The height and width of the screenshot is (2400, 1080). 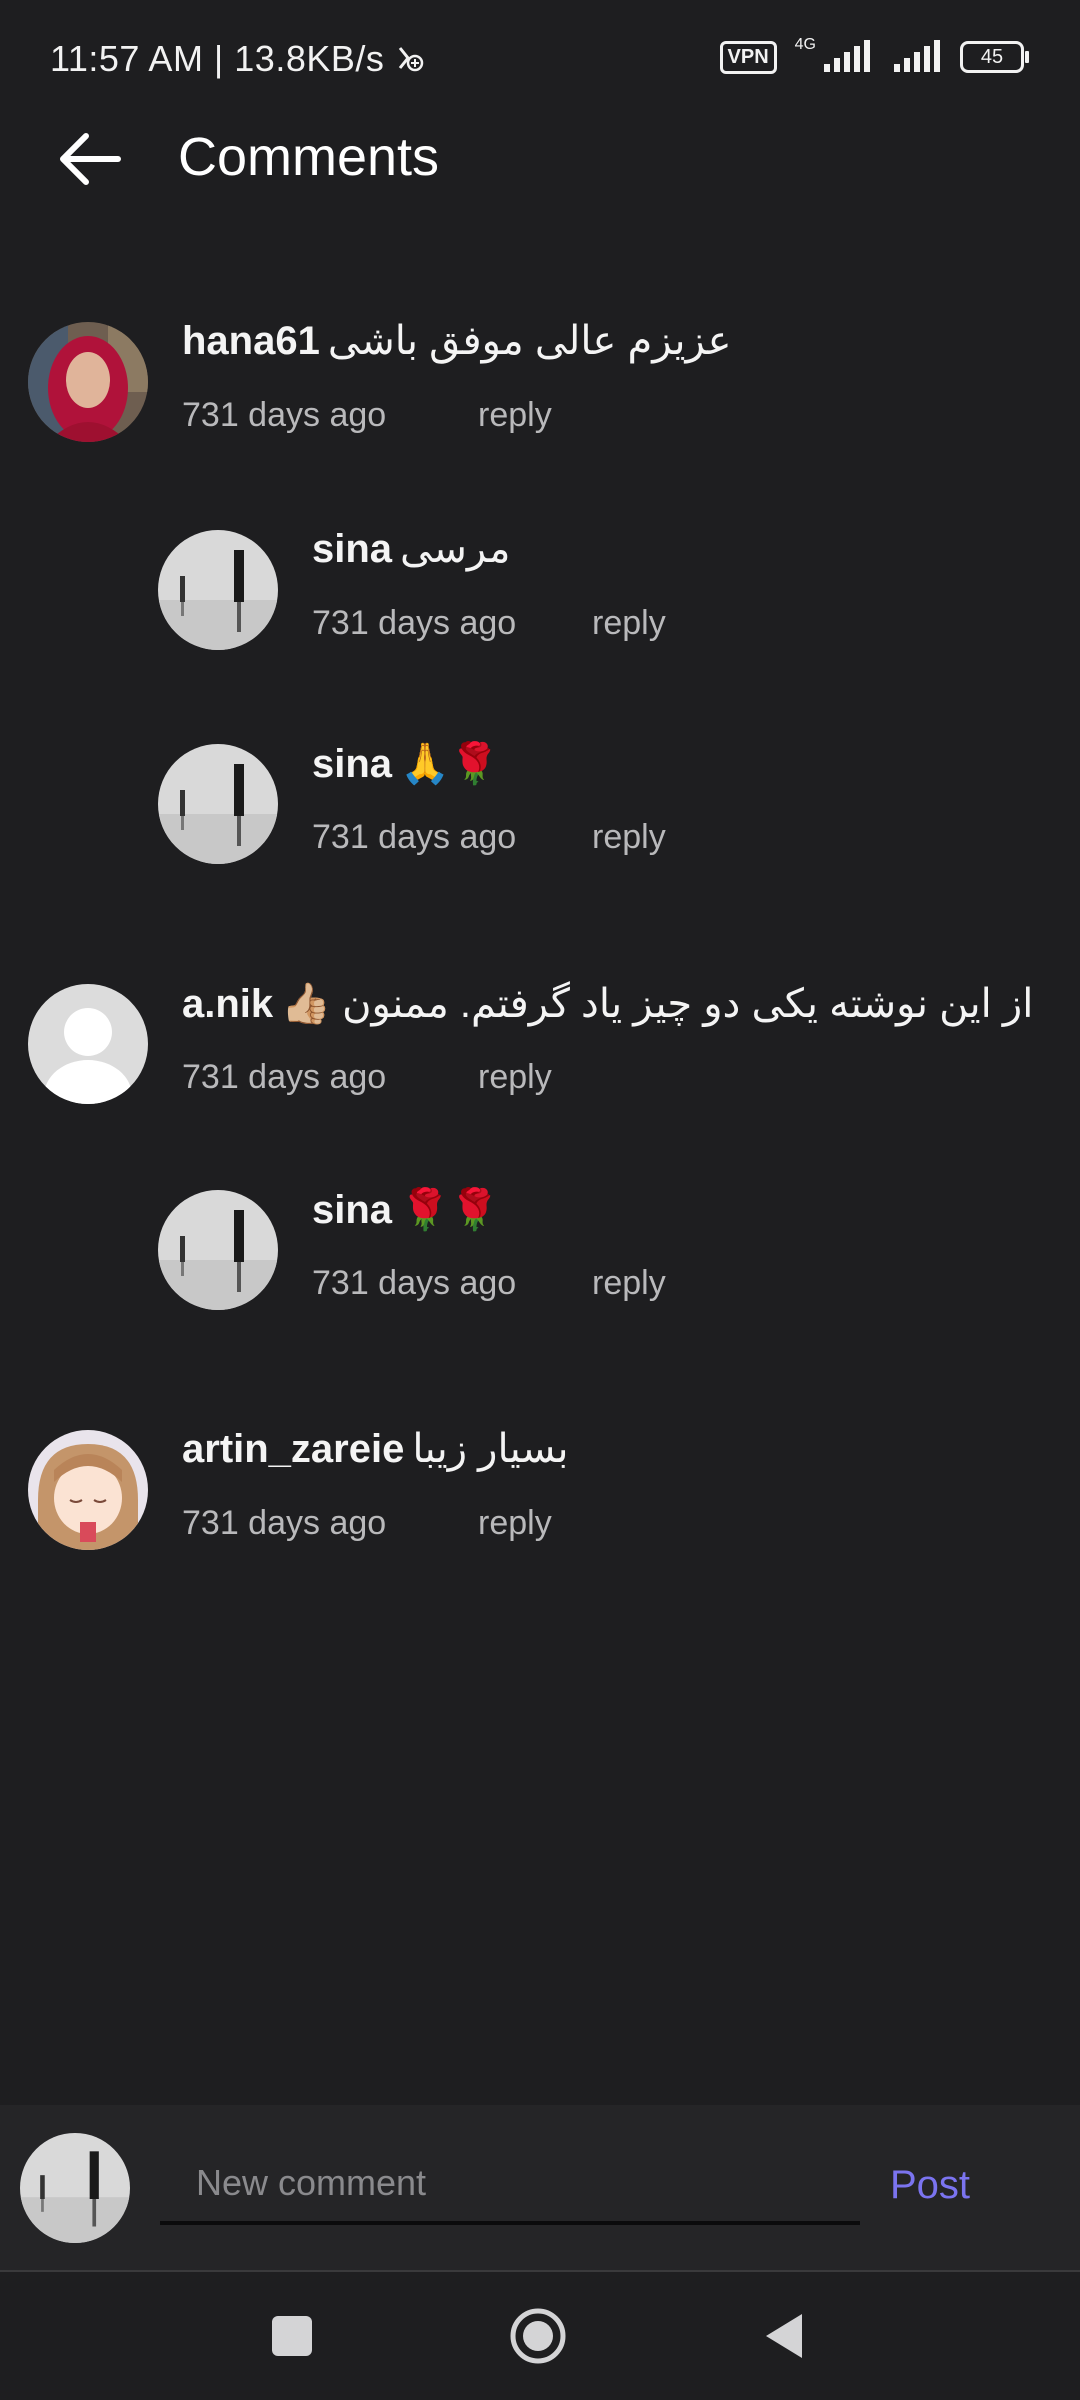 I want to click on status-bar: 11:57 AM | 13.8KB/s VPN 4G 45, so click(x=540, y=60).